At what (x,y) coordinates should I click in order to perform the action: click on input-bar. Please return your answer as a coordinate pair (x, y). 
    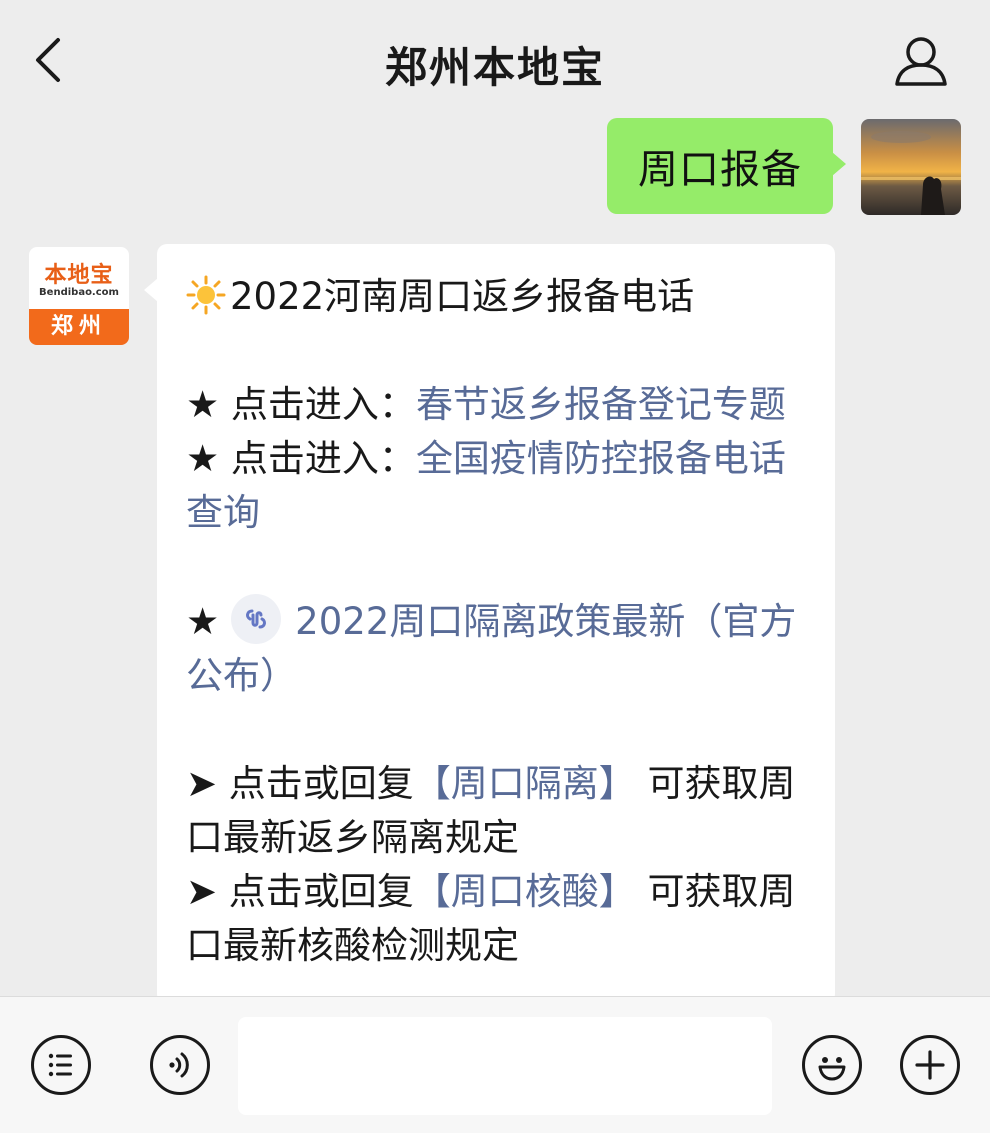
    Looking at the image, I should click on (495, 1064).